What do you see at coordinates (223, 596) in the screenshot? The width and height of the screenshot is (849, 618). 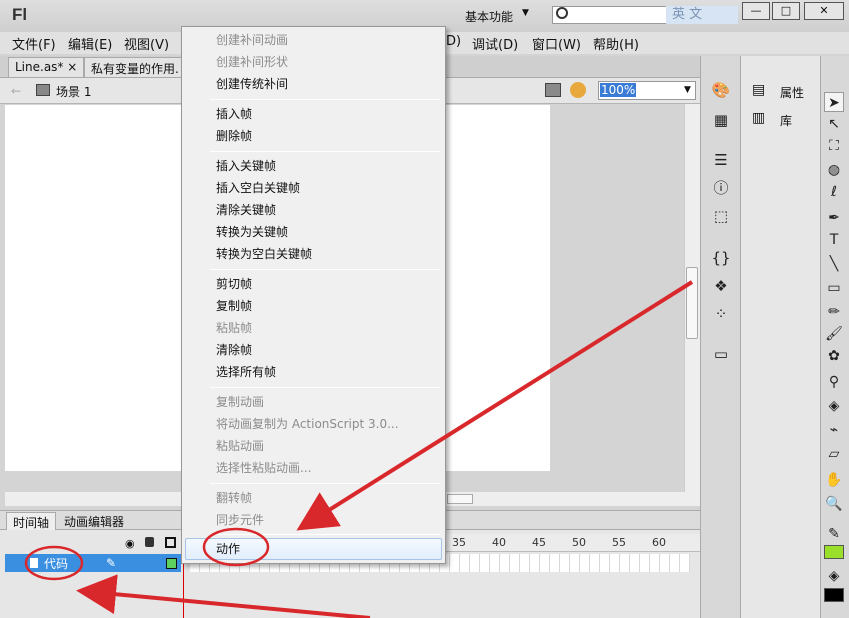 I see `annotation-arrow` at bounding box center [223, 596].